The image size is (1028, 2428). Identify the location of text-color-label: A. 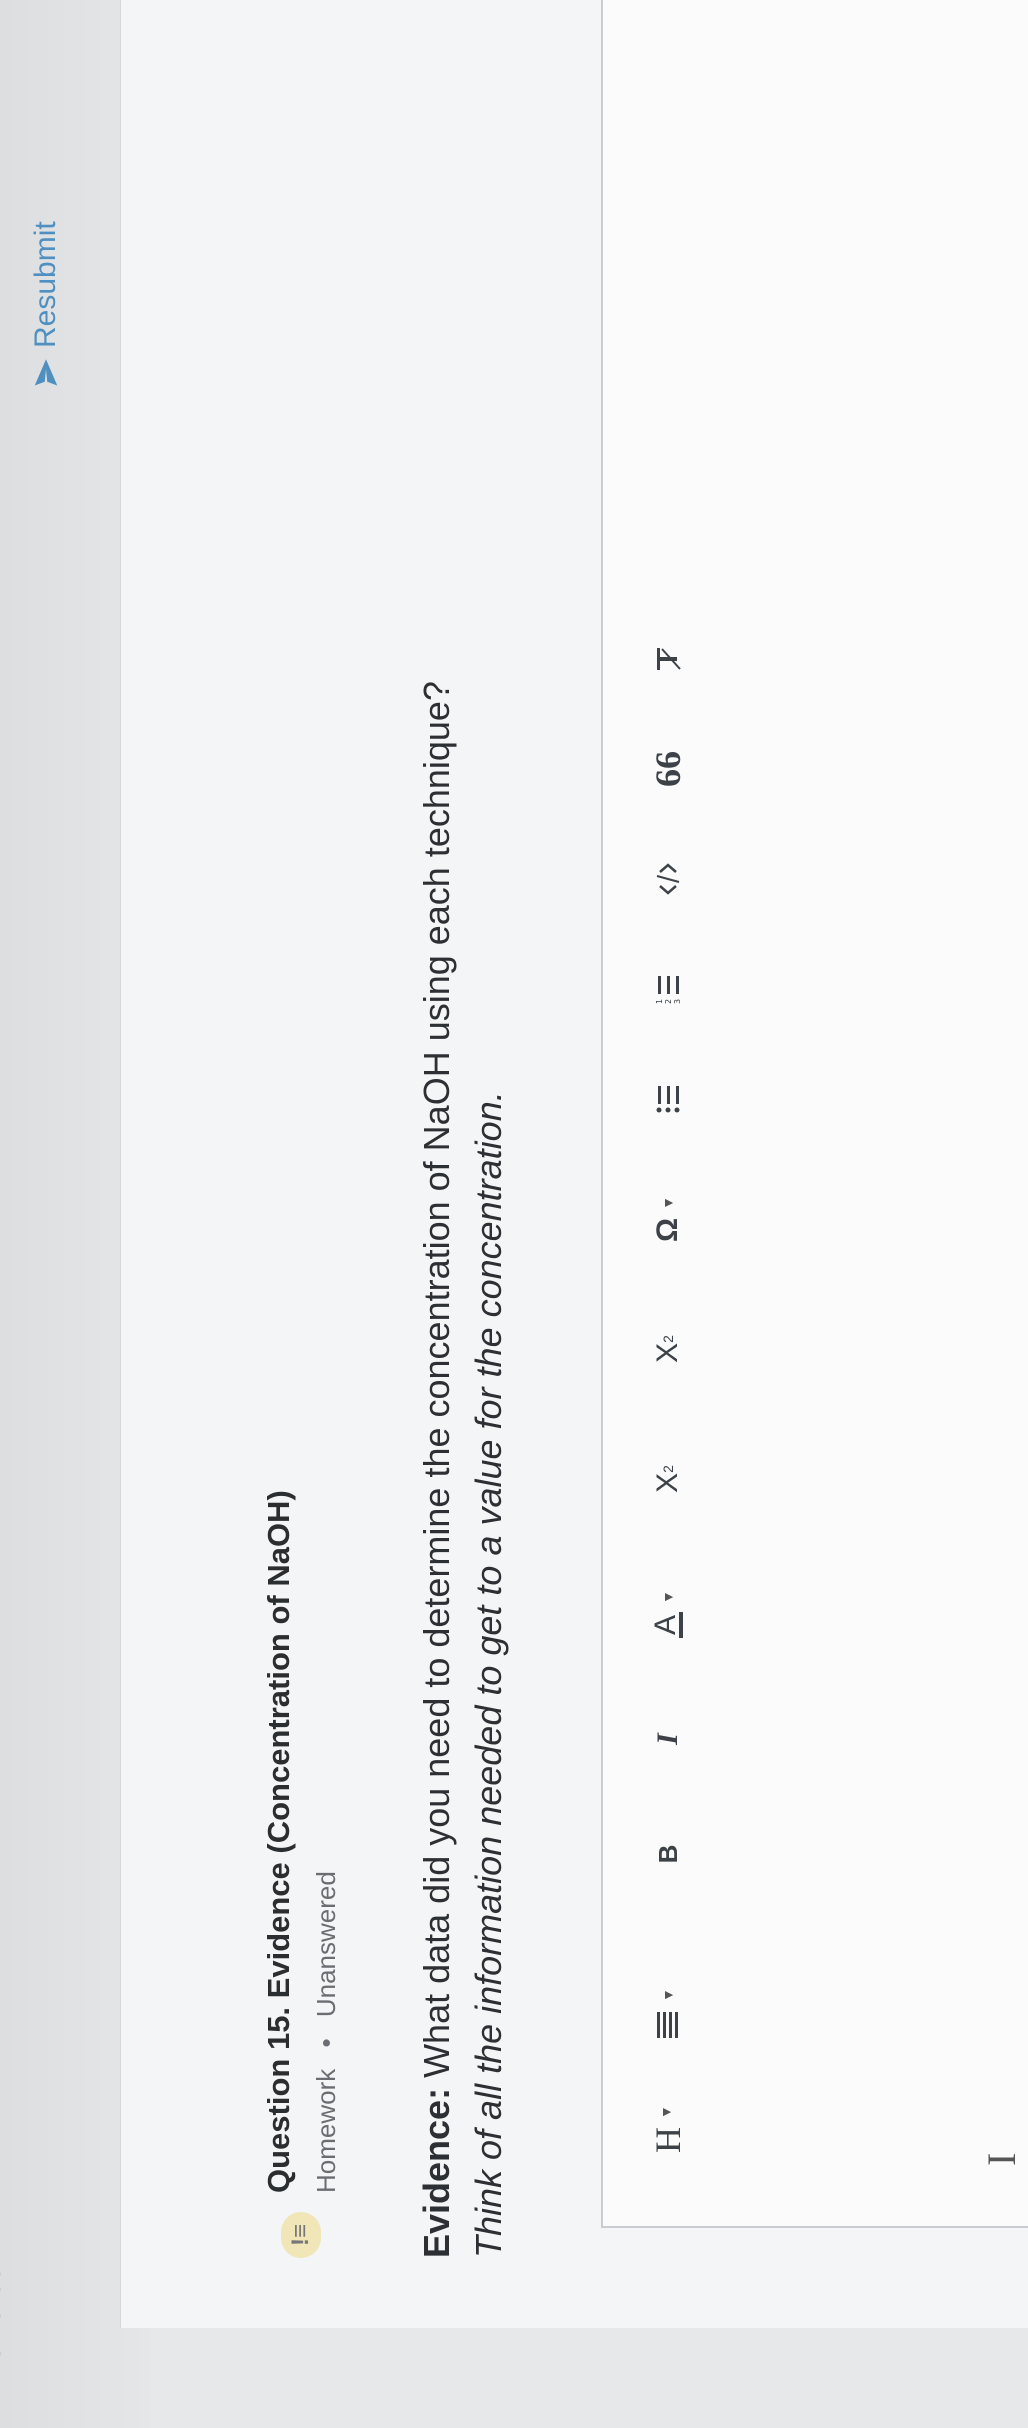
(665, 1624).